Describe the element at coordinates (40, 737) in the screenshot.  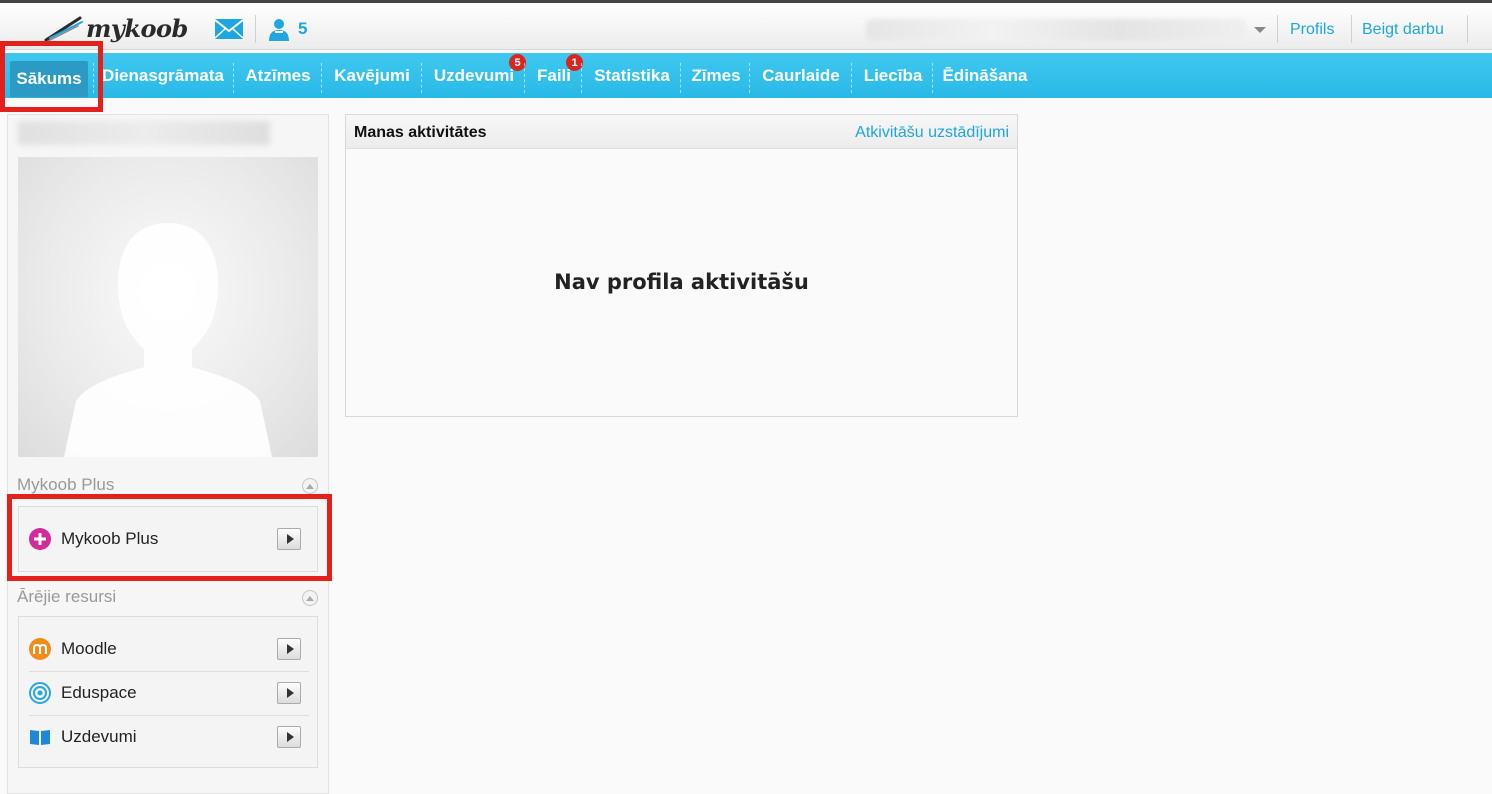
I see `book-icon` at that location.